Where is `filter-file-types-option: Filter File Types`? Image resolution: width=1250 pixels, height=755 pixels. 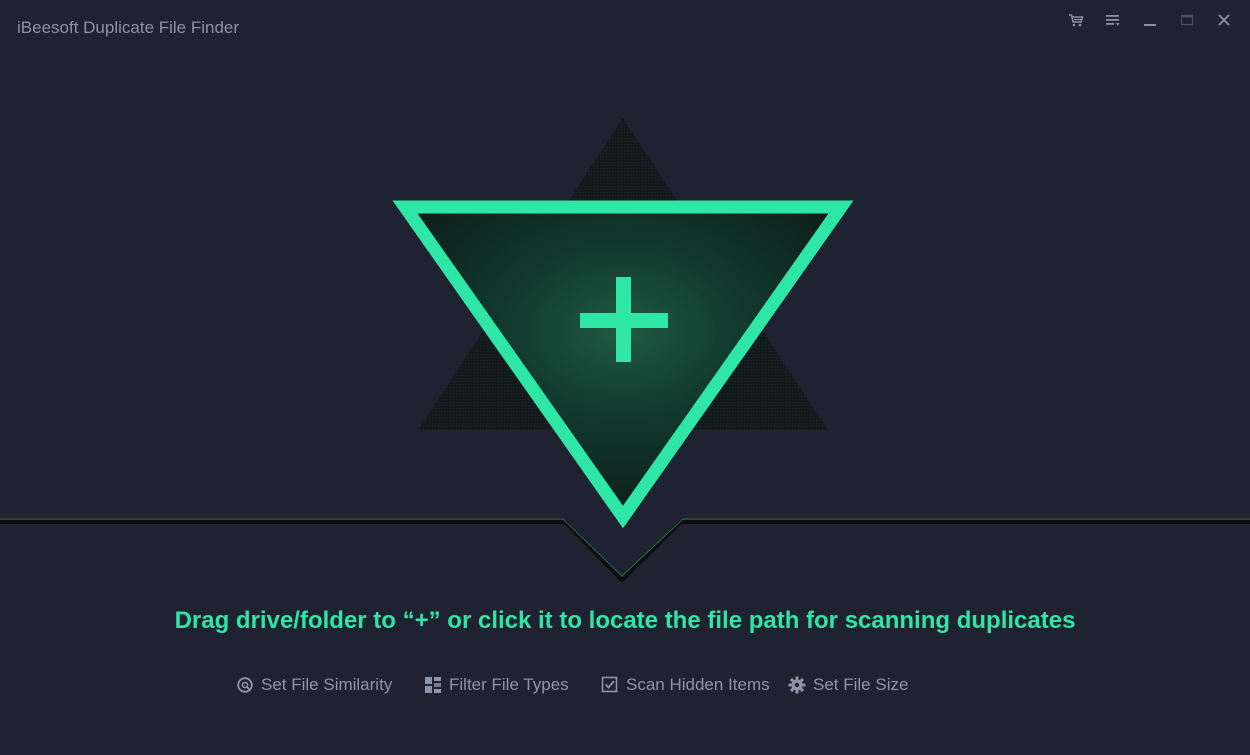
filter-file-types-option: Filter File Types is located at coordinates (496, 685).